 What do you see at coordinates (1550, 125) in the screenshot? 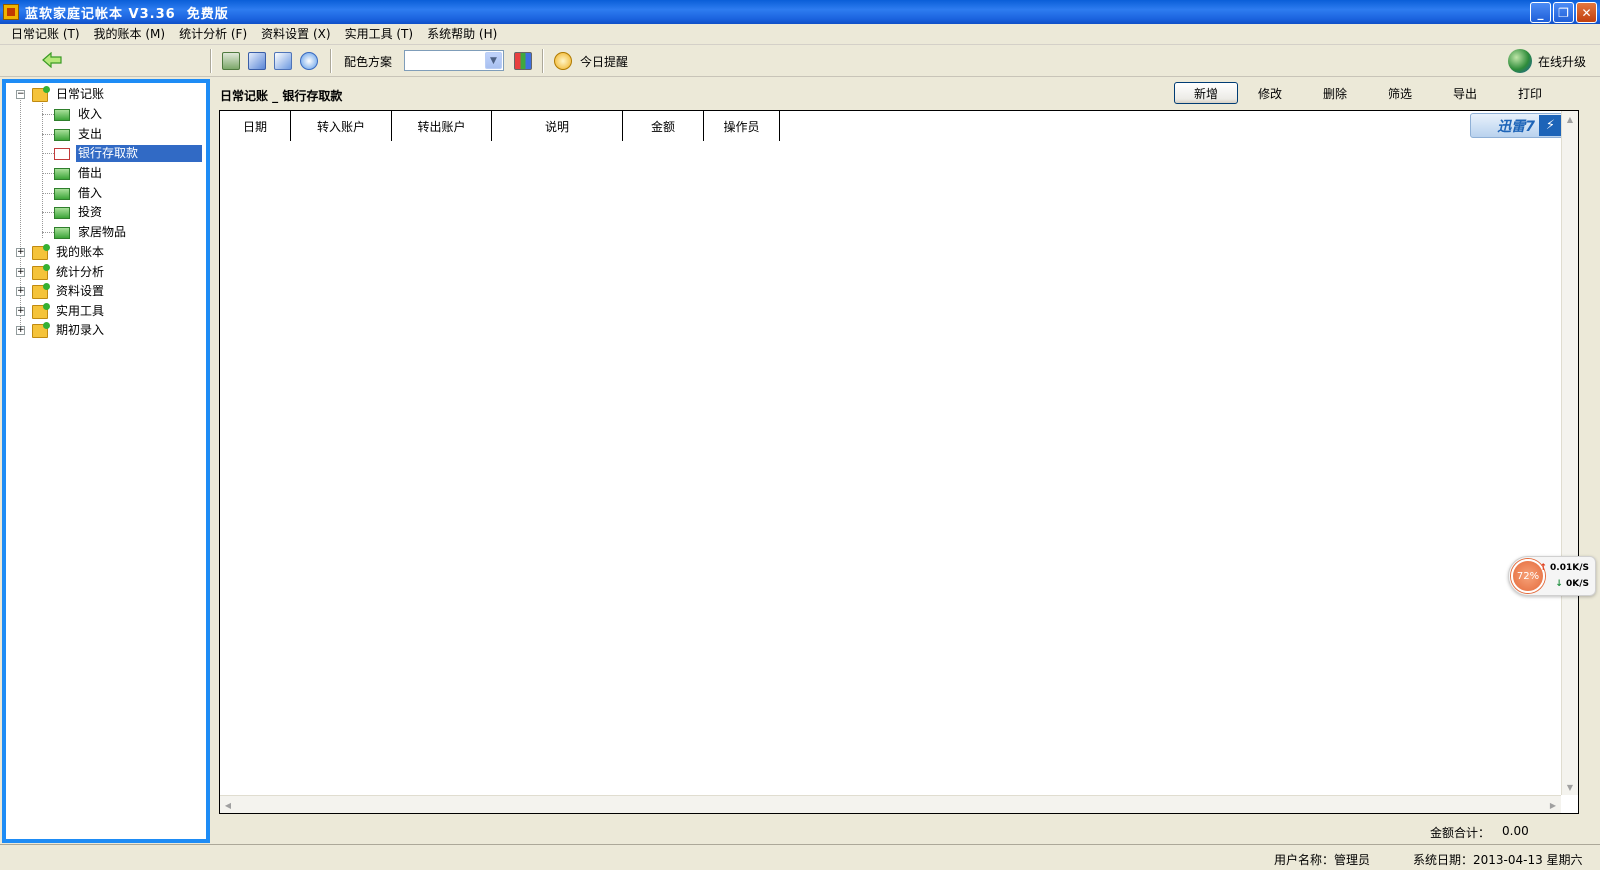
I see `lightning-icon: ⚡` at bounding box center [1550, 125].